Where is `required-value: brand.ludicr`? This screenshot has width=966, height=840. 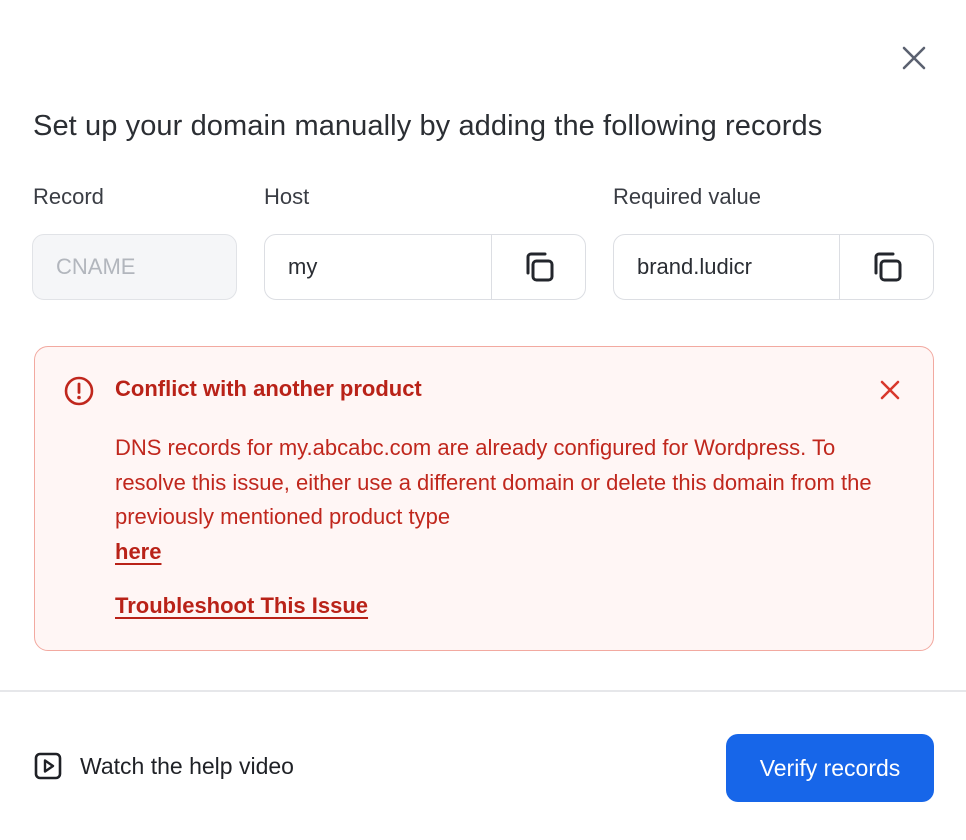
required-value: brand.ludicr is located at coordinates (726, 267).